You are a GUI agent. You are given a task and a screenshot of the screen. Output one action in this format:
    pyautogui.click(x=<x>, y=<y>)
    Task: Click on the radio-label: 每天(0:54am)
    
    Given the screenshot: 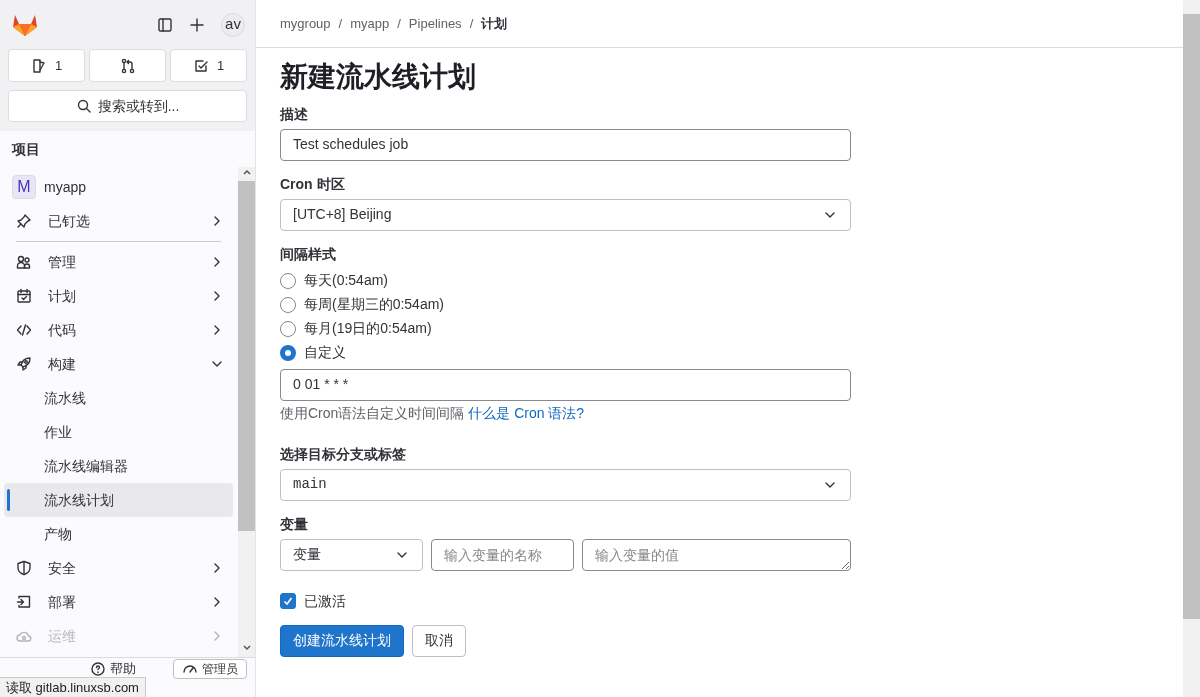 What is the action you would take?
    pyautogui.click(x=346, y=281)
    